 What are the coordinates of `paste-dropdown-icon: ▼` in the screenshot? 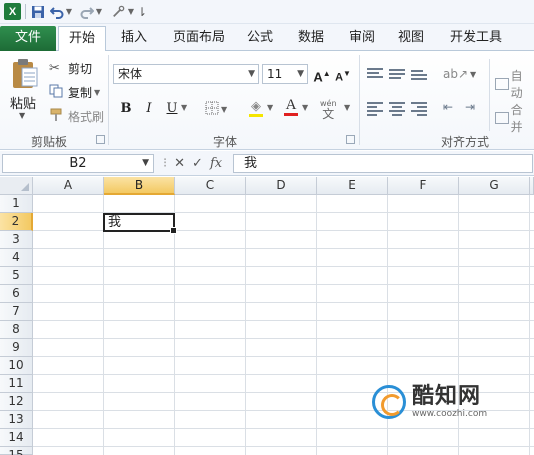 It's located at (22, 115).